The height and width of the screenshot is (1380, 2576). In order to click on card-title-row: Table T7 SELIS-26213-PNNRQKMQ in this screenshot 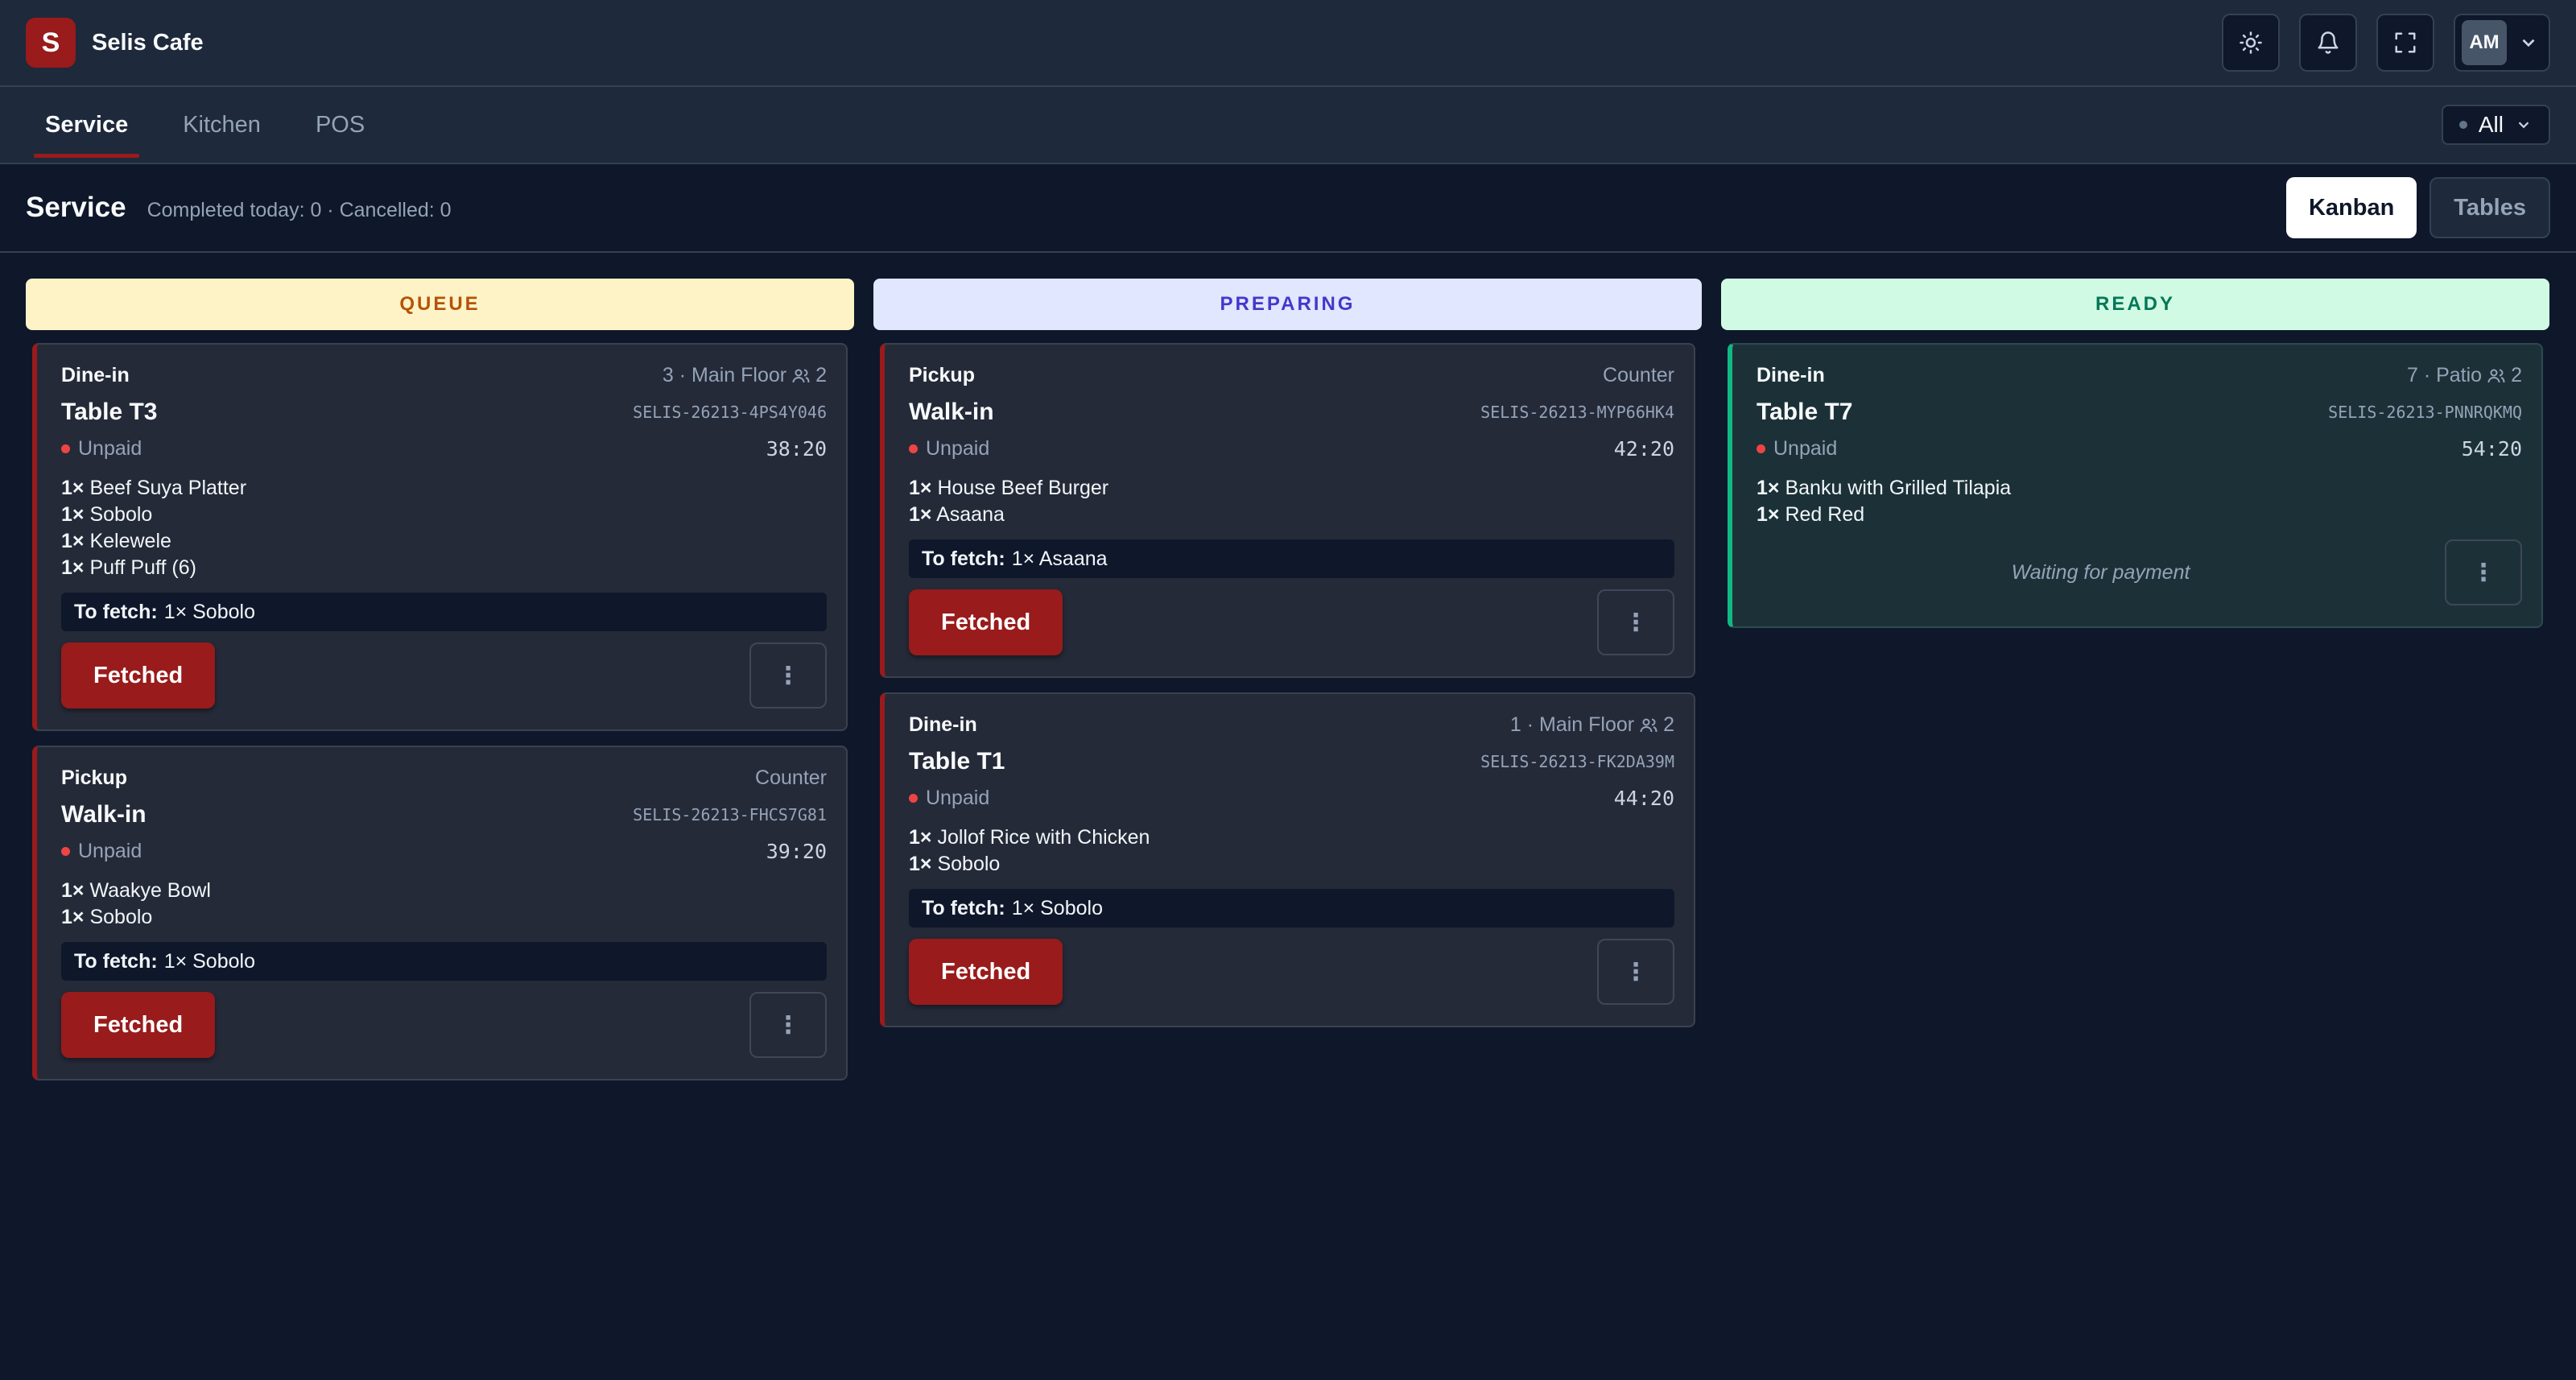, I will do `click(2139, 412)`.